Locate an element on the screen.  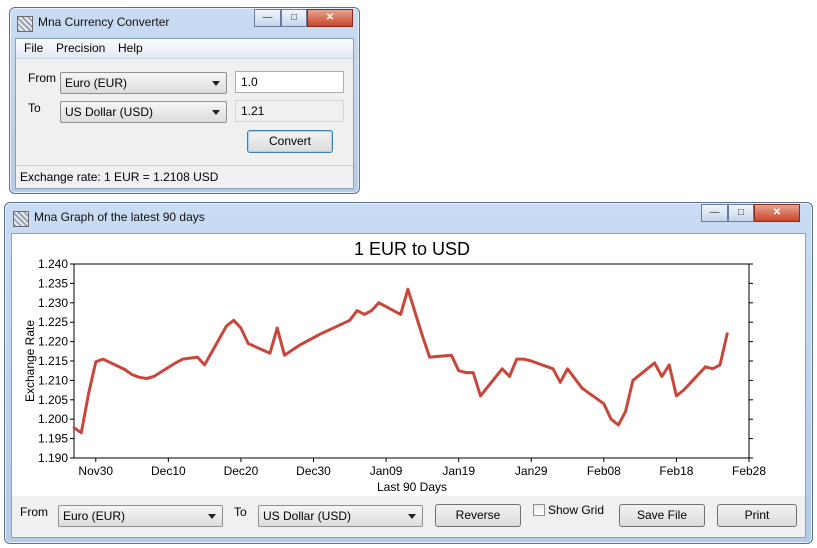
from-currency-select: Euro (EUR) is located at coordinates (143, 83).